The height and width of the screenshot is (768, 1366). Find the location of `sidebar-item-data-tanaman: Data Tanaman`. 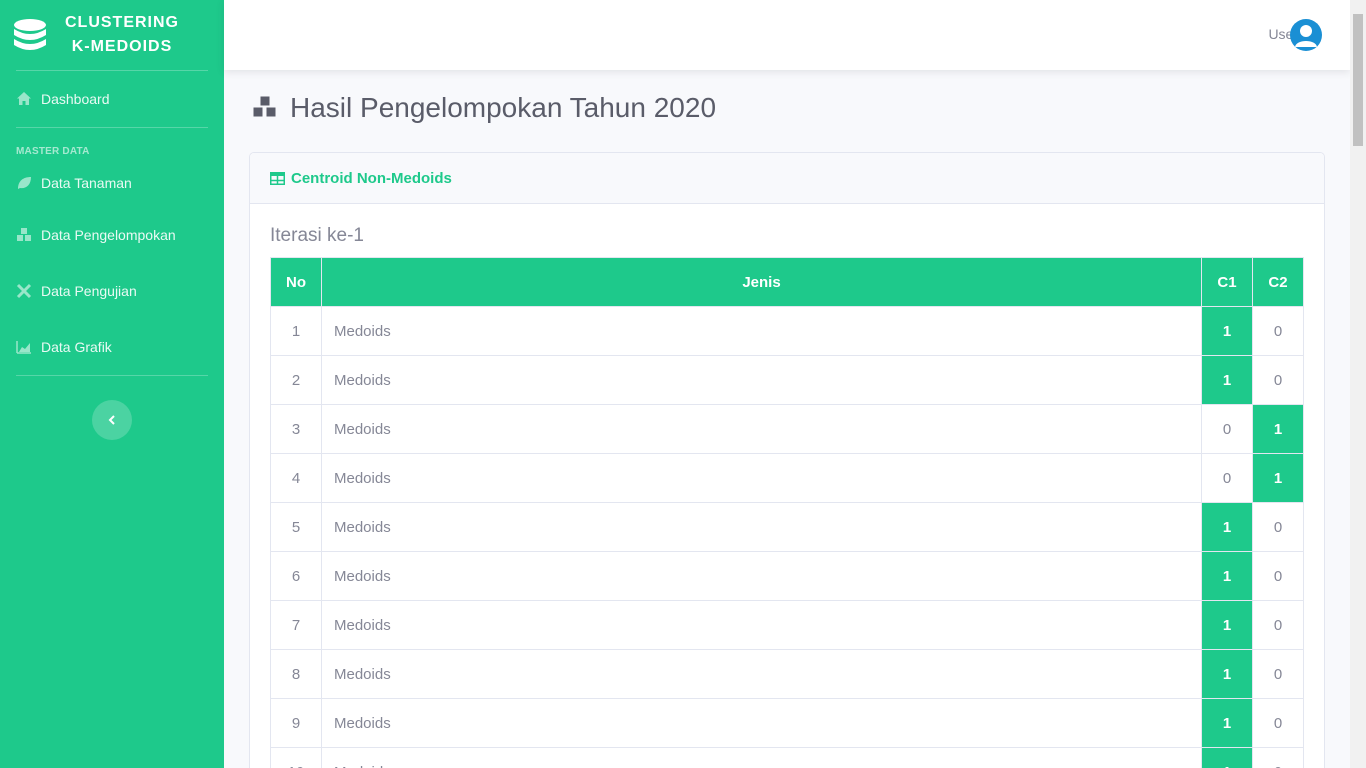

sidebar-item-data-tanaman: Data Tanaman is located at coordinates (112, 183).